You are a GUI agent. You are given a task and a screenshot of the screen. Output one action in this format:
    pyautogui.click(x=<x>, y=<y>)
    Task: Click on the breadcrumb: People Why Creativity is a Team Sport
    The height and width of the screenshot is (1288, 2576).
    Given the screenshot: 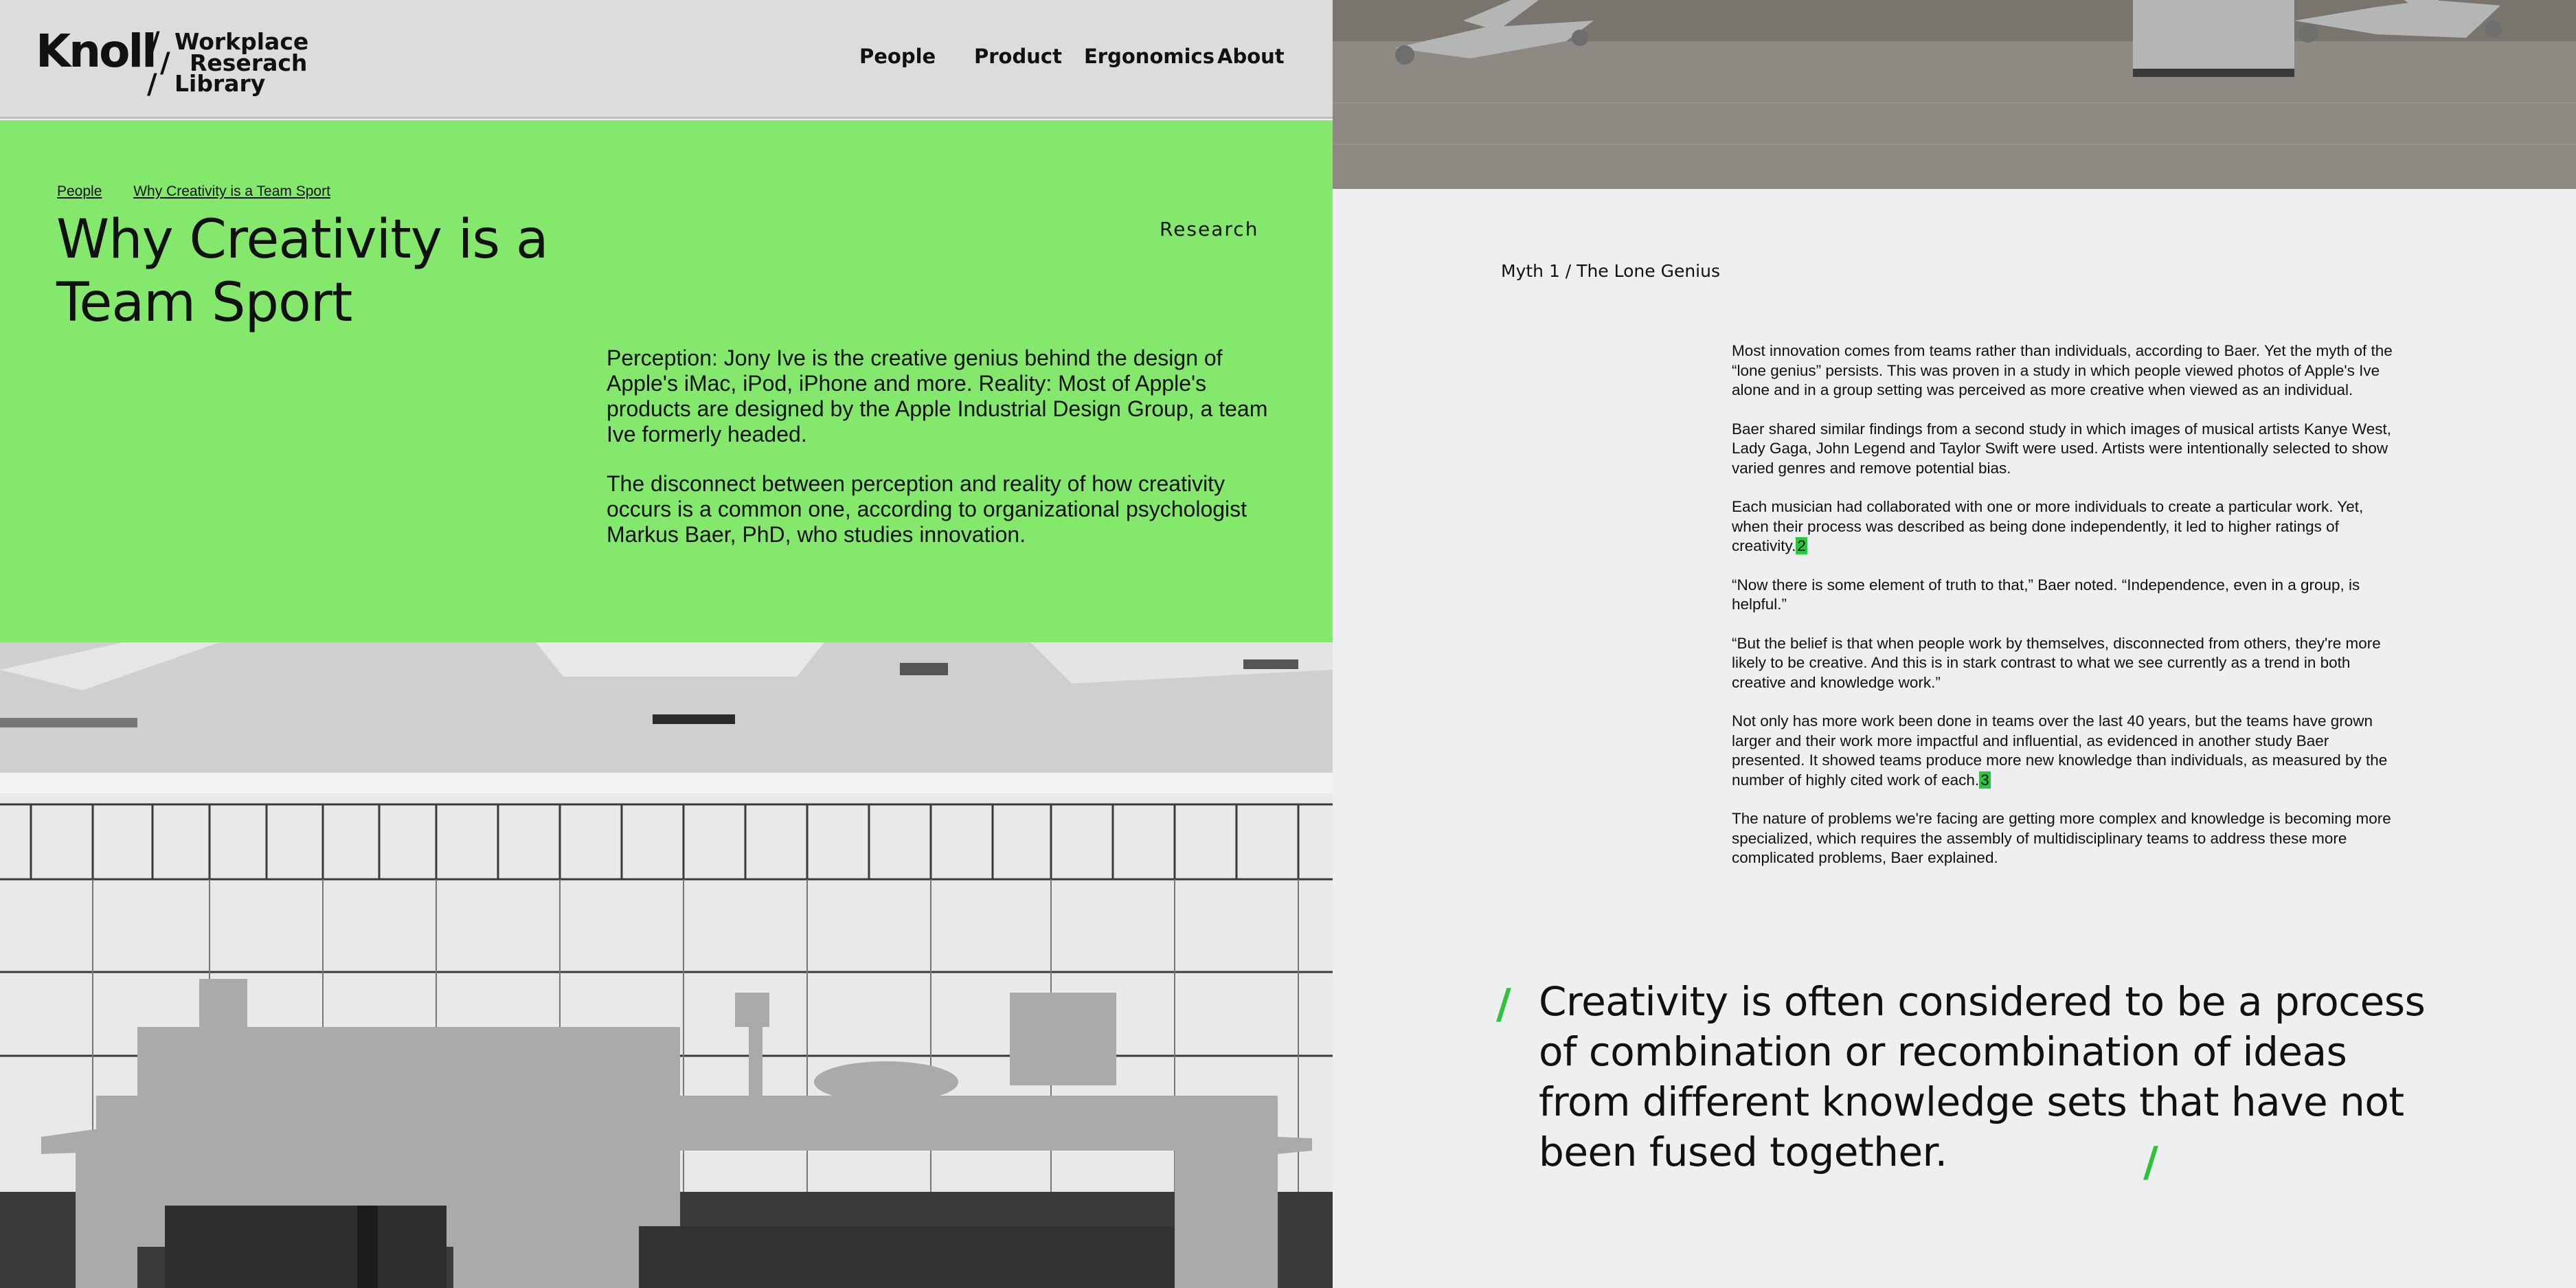 What is the action you would take?
    pyautogui.click(x=193, y=191)
    